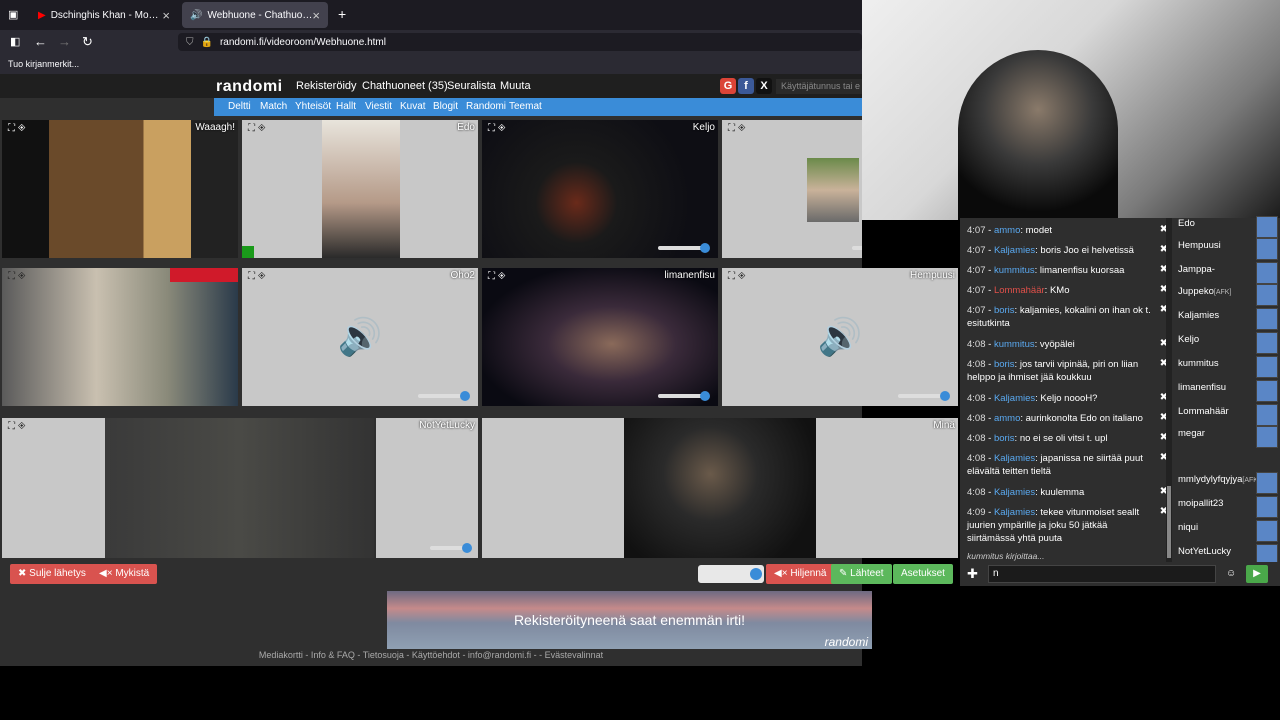 The width and height of the screenshot is (1280, 720). I want to click on video-tile: ⛶ ◈ Edo, so click(360, 189).